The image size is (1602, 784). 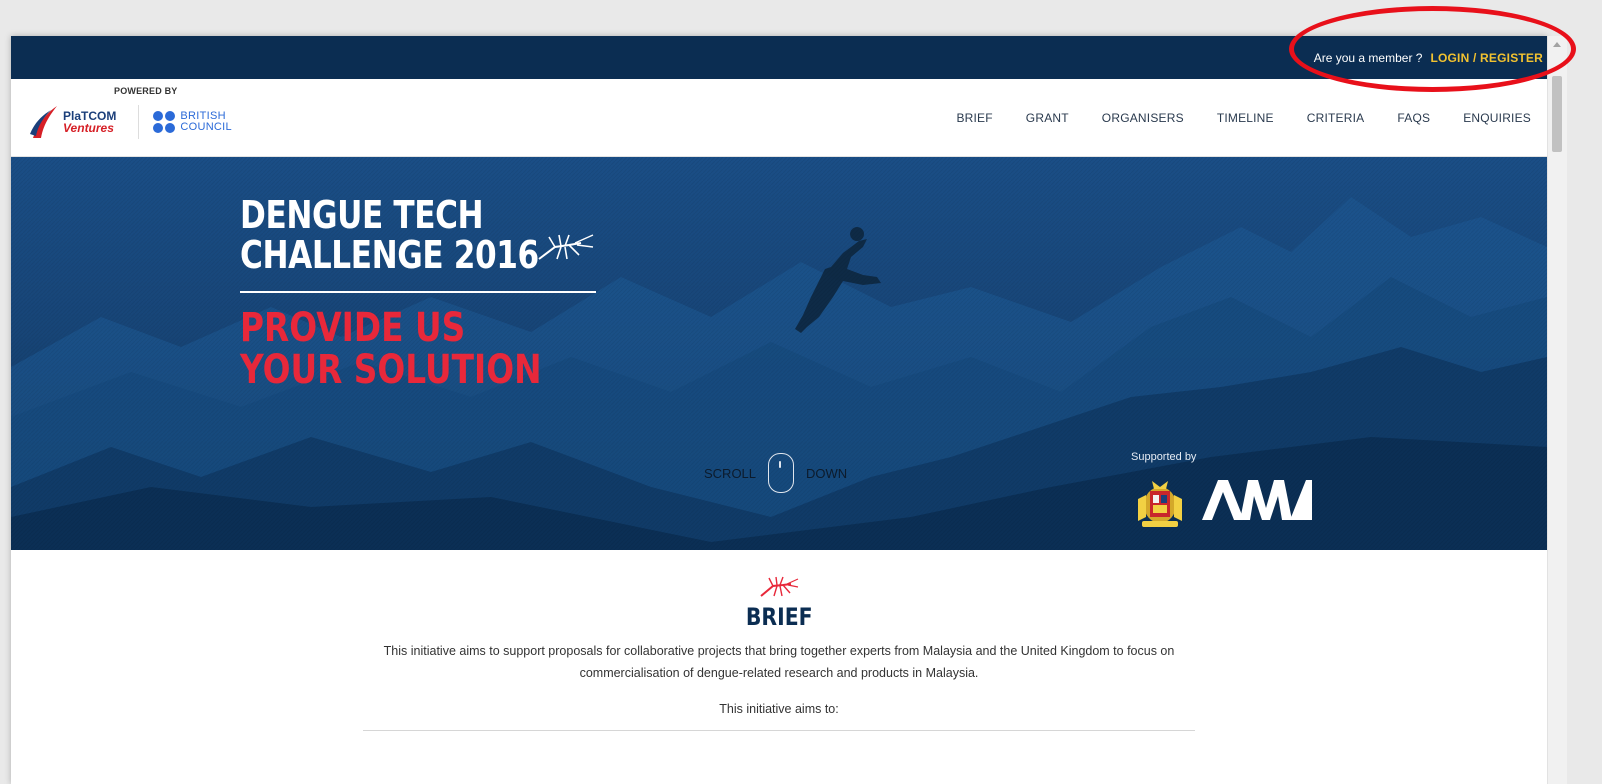 What do you see at coordinates (1164, 457) in the screenshot?
I see `supported-by-label: Supported by` at bounding box center [1164, 457].